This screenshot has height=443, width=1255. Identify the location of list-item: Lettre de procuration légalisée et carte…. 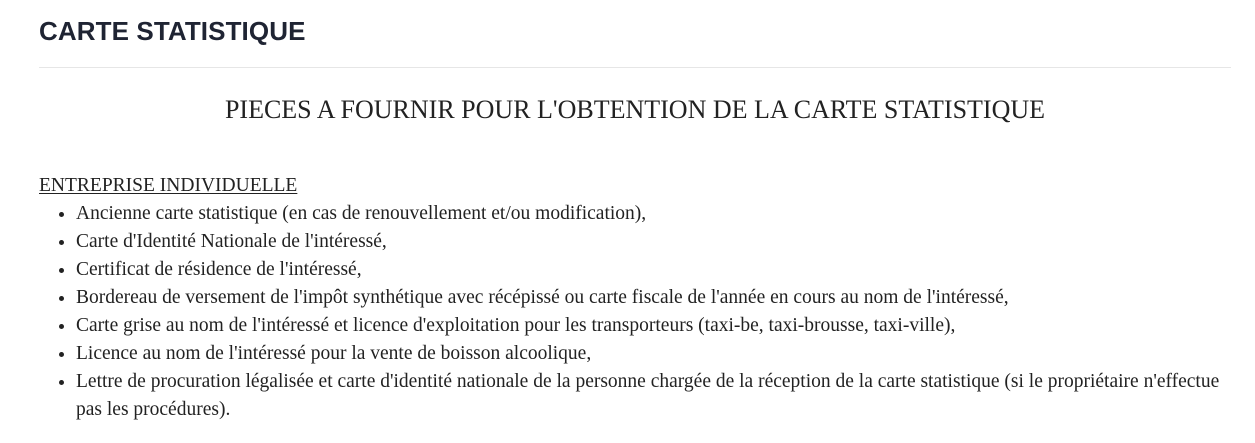
(653, 396).